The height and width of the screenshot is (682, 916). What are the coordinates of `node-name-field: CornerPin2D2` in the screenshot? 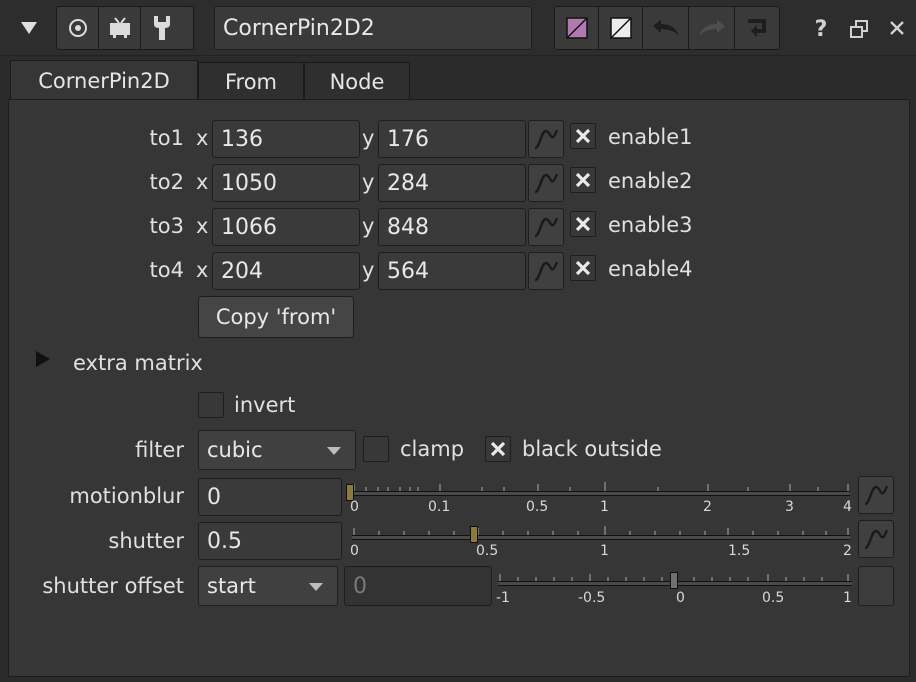 It's located at (373, 28).